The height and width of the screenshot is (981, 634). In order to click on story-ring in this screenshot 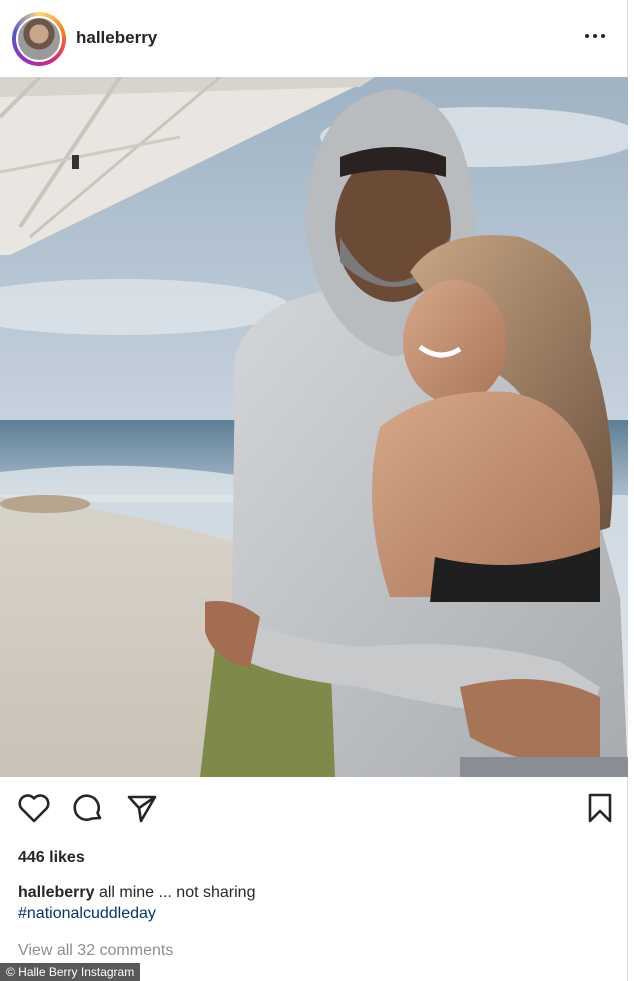, I will do `click(39, 39)`.